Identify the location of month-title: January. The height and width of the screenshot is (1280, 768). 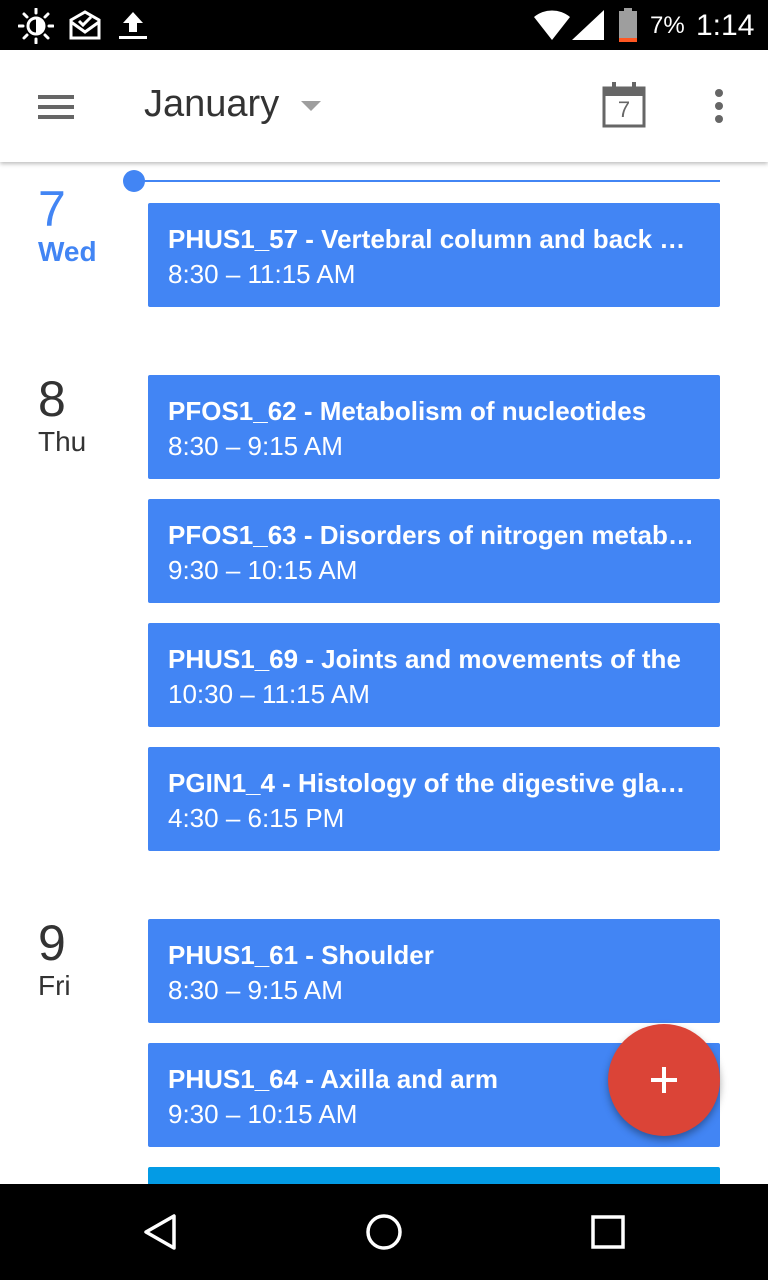
(211, 104).